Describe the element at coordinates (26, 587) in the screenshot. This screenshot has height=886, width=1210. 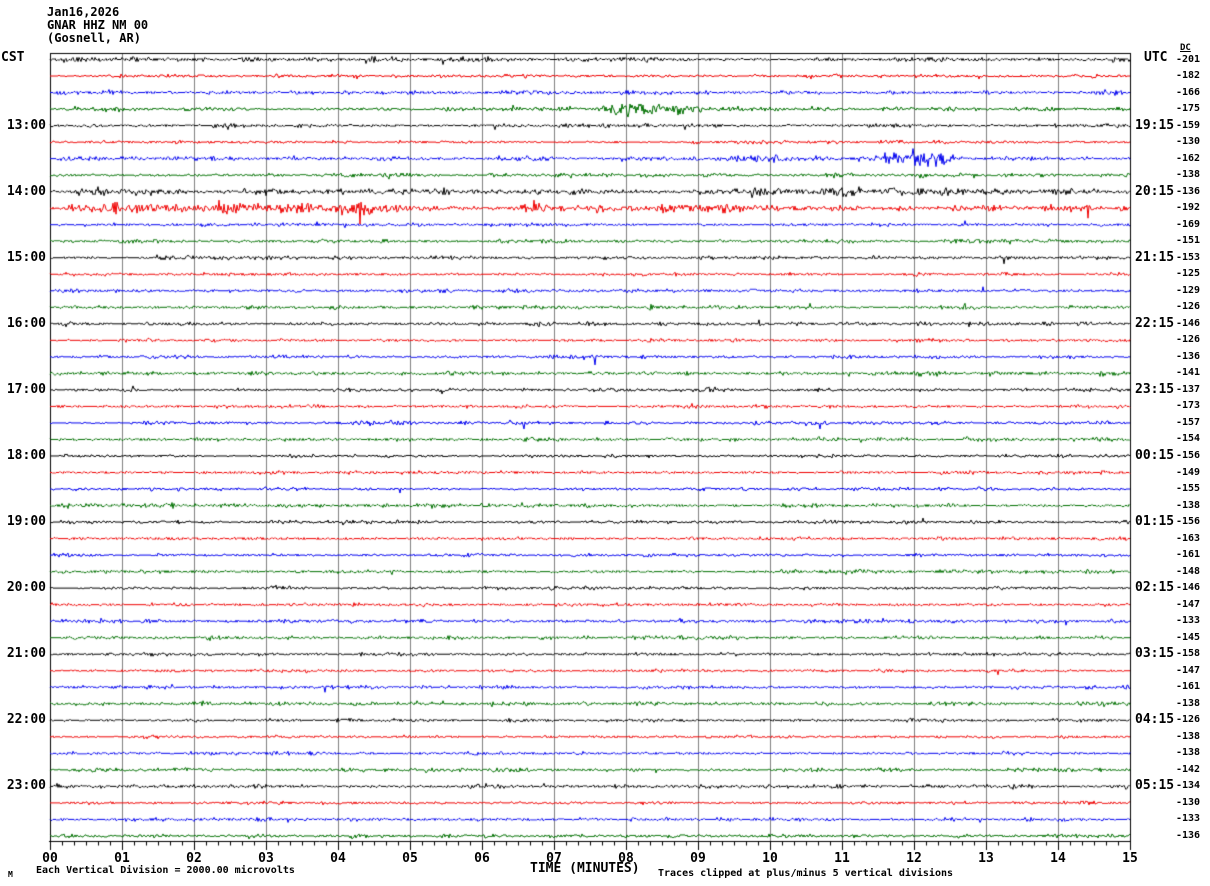
I see `cst-hour-label: 20:00` at that location.